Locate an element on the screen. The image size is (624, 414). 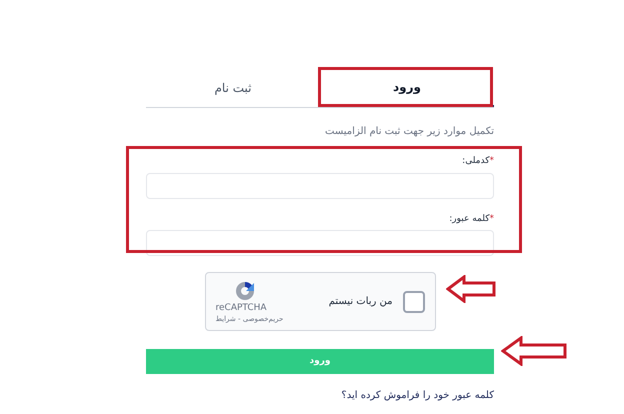
captcha-label: من ربات نیستم is located at coordinates (360, 302).